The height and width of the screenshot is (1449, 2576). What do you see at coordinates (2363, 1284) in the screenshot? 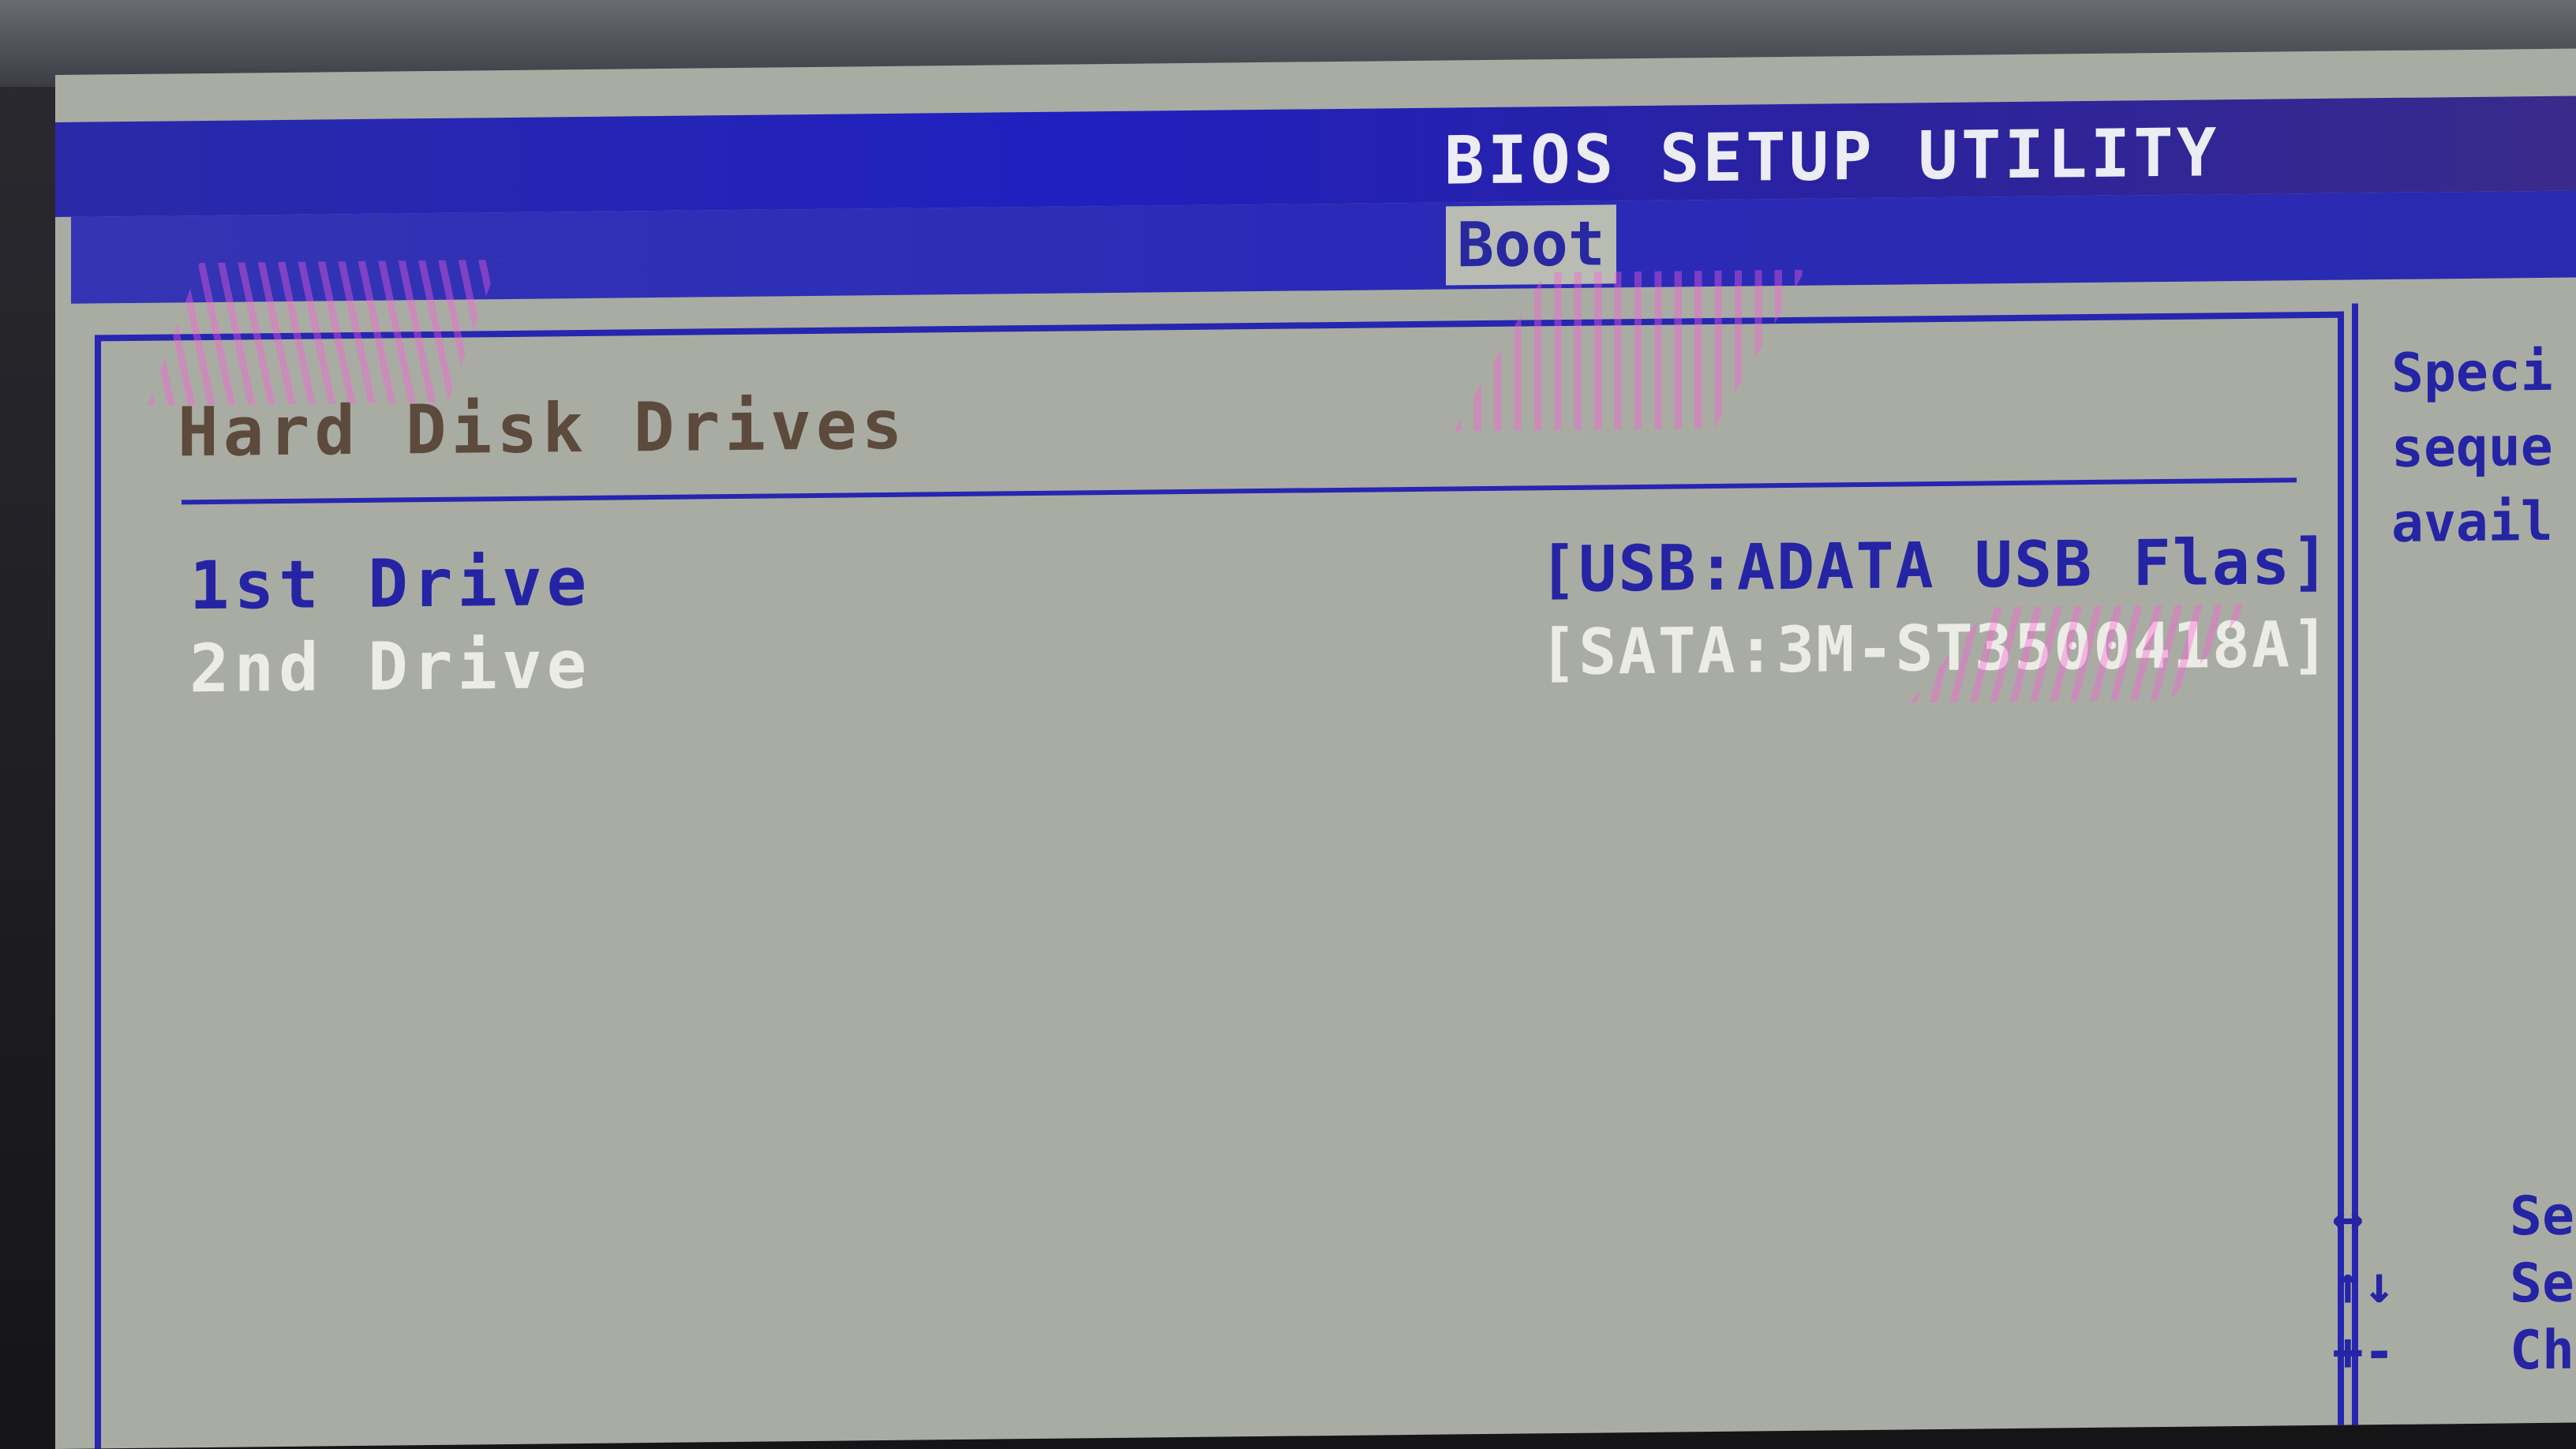
I see `up-down-arrow-icon: ↑↓` at bounding box center [2363, 1284].